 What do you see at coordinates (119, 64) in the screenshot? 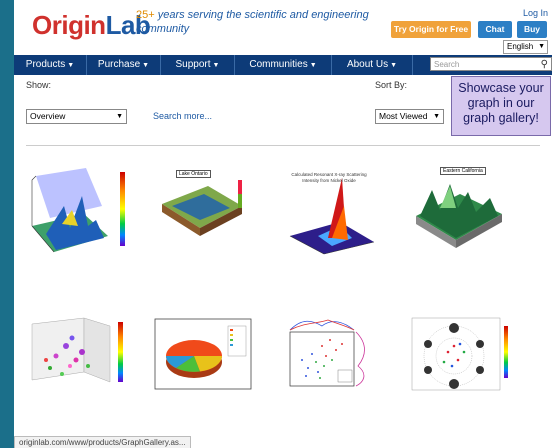
I see `nav-label: Purchase` at bounding box center [119, 64].